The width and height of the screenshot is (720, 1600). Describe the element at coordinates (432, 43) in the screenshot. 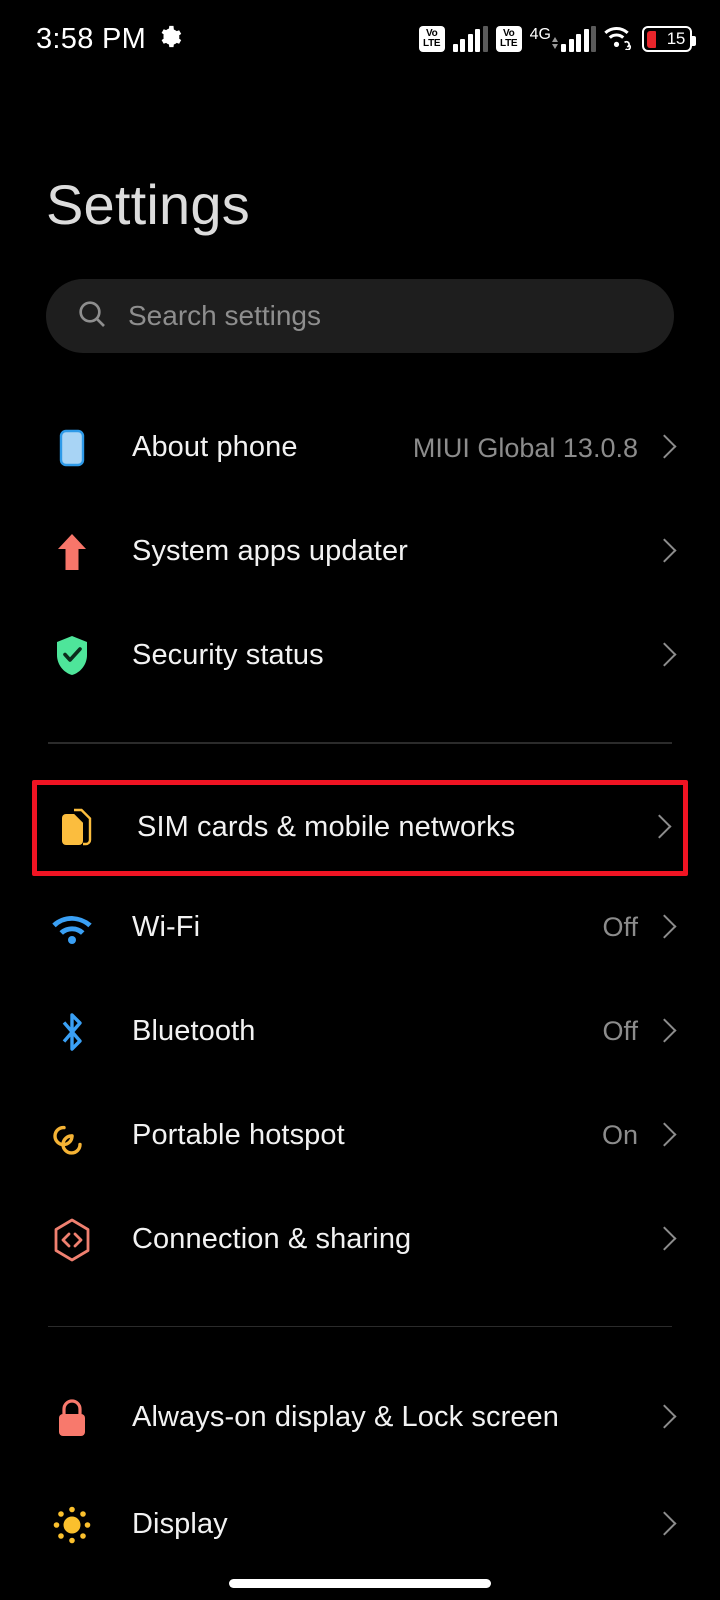

I see `volte-sim1-bottom: LTE` at that location.